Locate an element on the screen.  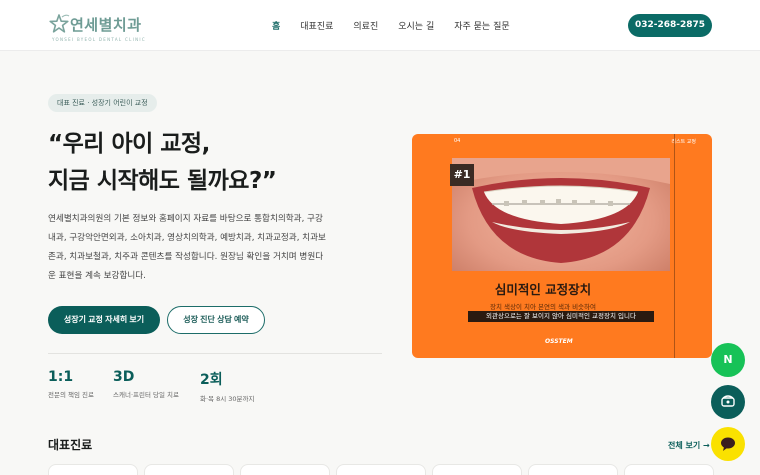
phone-icon is located at coordinates (728, 401).